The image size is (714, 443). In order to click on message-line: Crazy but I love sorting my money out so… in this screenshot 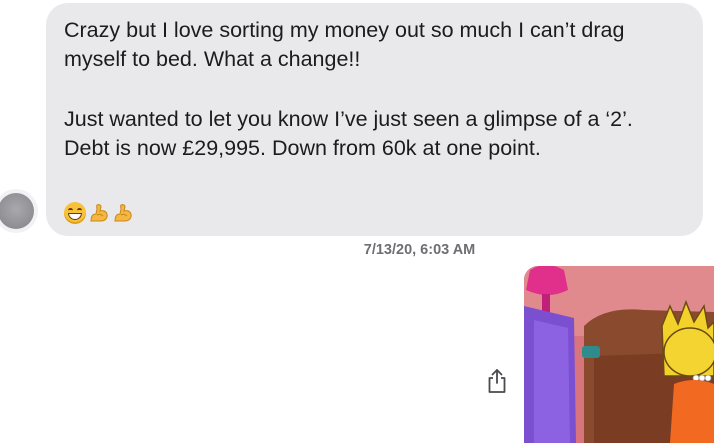, I will do `click(344, 30)`.